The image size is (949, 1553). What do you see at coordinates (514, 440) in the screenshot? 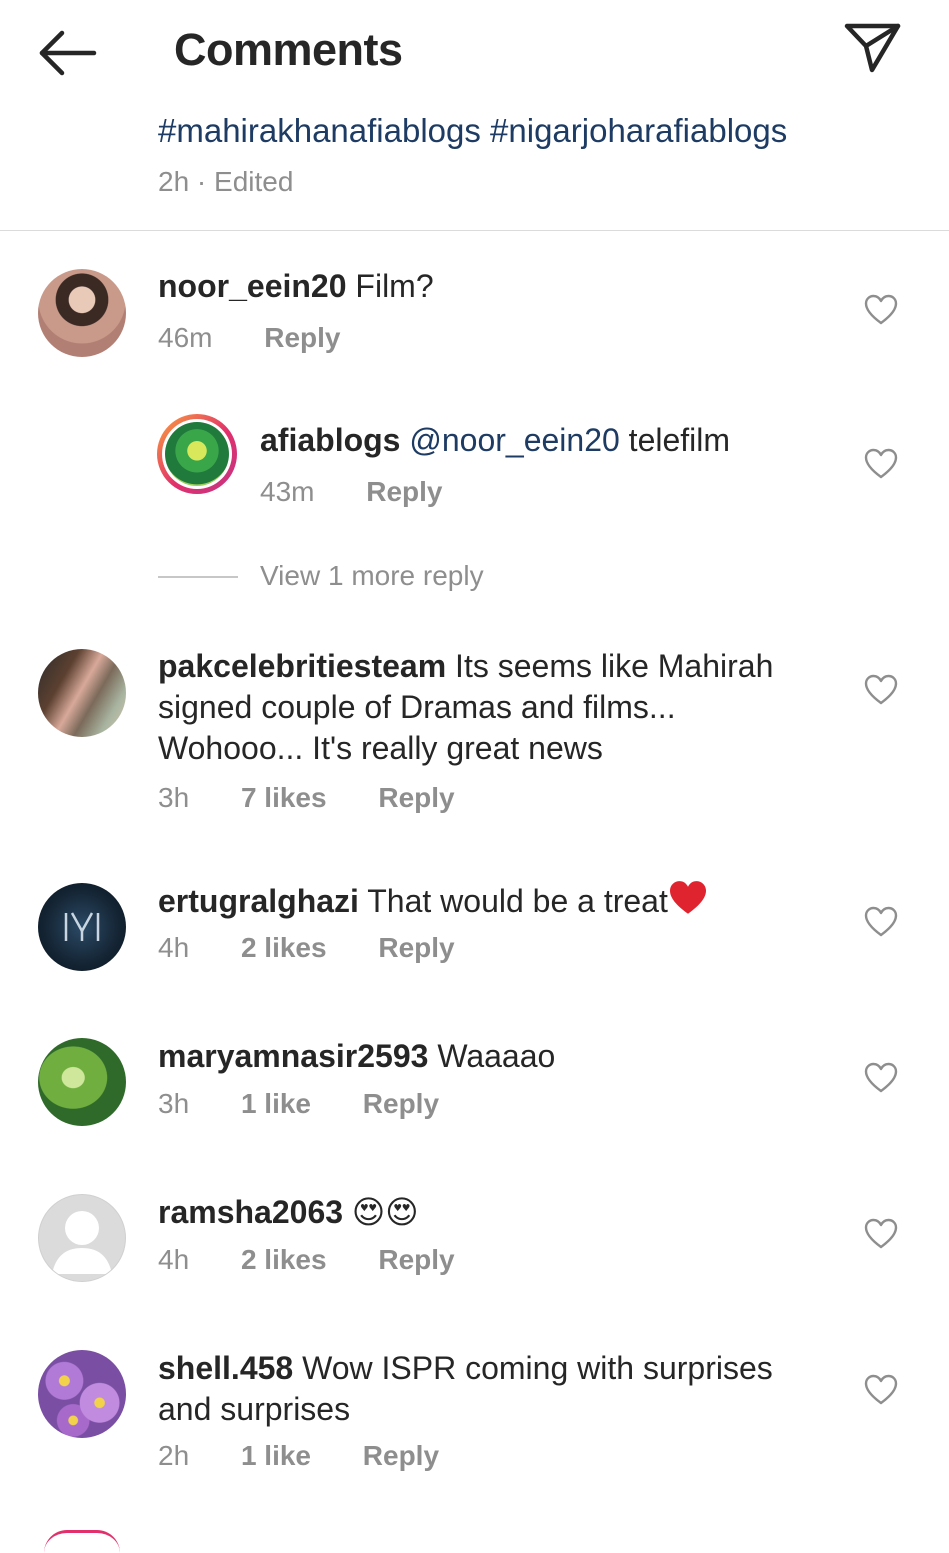
I see `mention-link: @noor_eein20` at bounding box center [514, 440].